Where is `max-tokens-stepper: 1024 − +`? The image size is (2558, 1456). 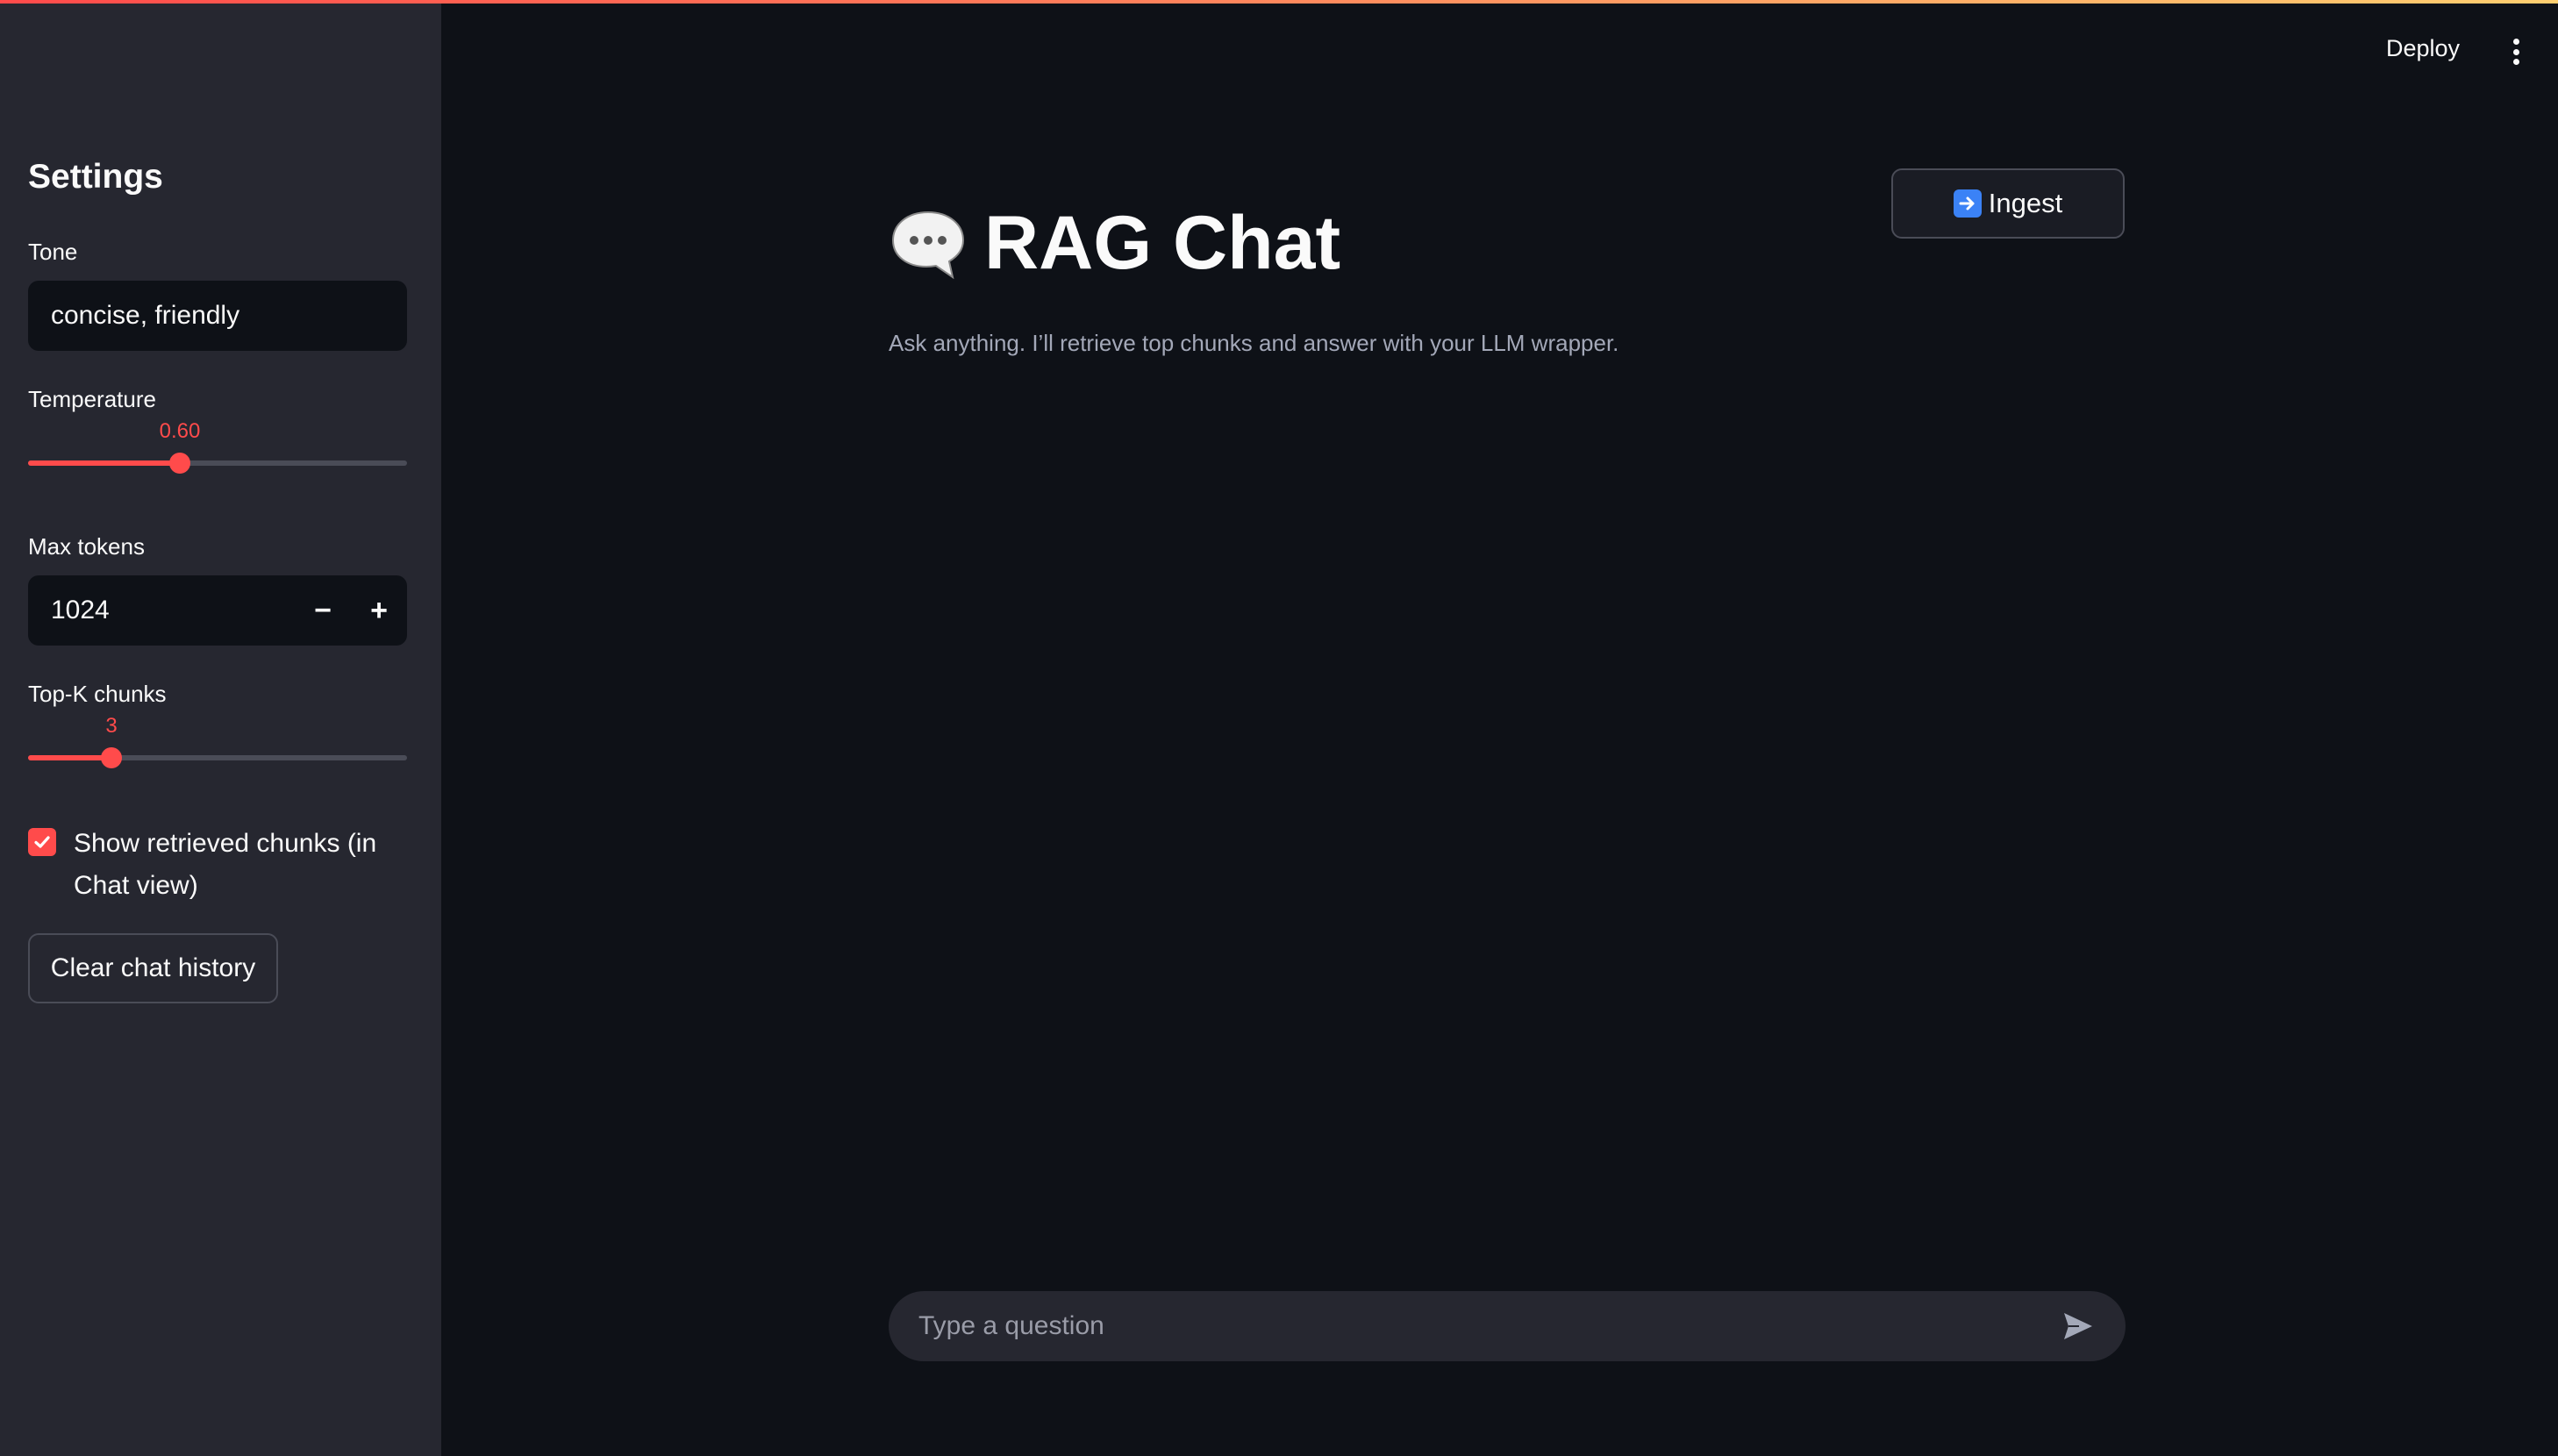
max-tokens-stepper: 1024 − + is located at coordinates (217, 610).